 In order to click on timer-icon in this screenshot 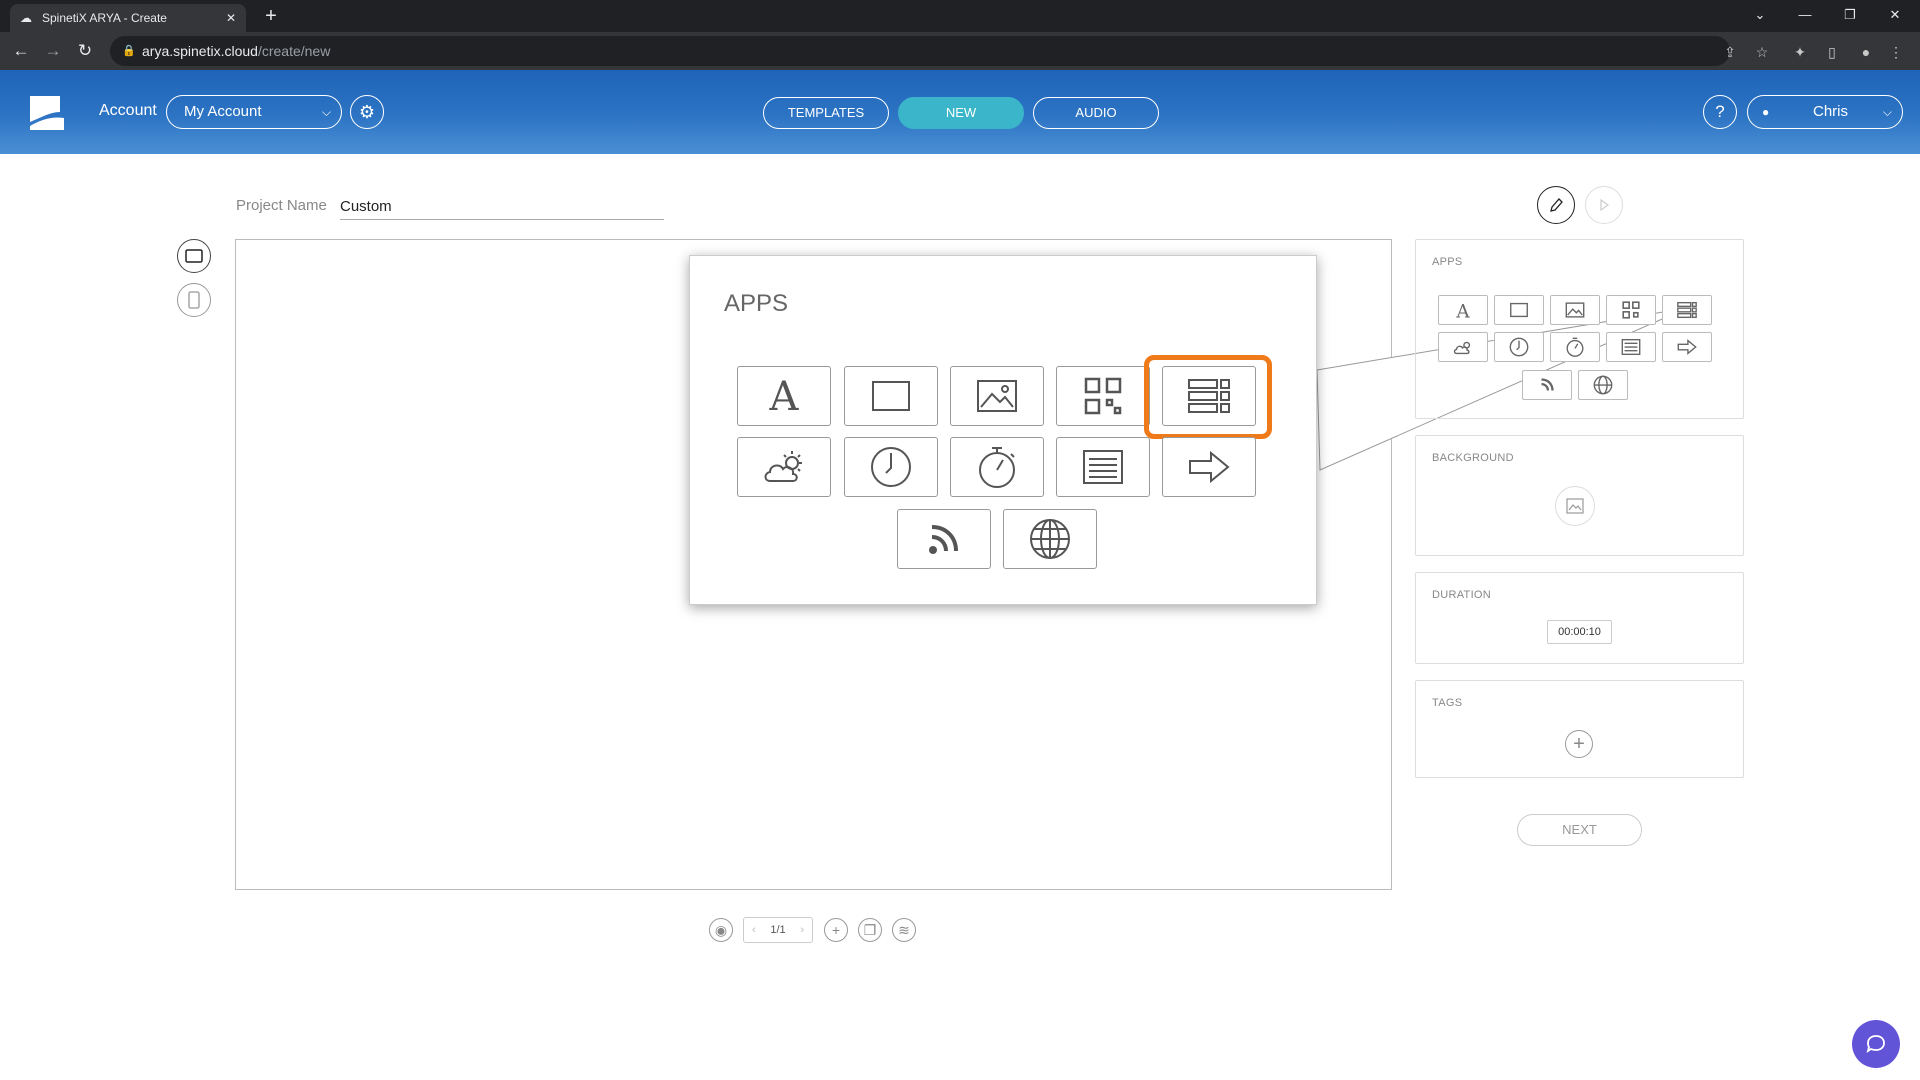, I will do `click(997, 467)`.